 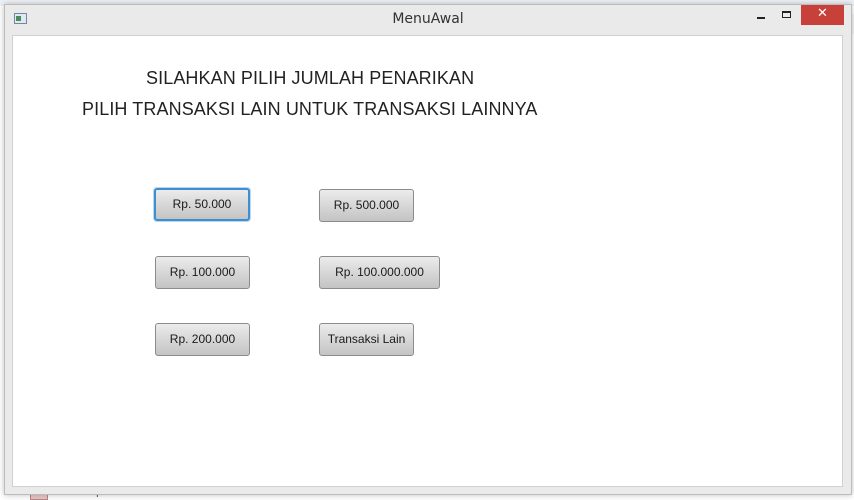 What do you see at coordinates (202, 204) in the screenshot?
I see `withdraw-50000-button: Rp. 50.000` at bounding box center [202, 204].